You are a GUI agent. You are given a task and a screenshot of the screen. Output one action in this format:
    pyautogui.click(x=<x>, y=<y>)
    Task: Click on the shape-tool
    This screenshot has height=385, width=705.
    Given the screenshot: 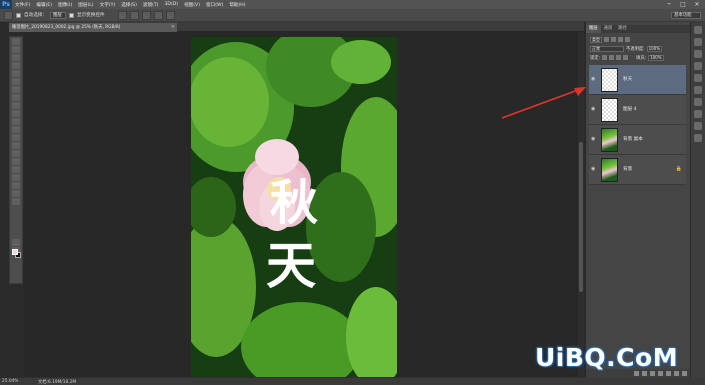 What is the action you would take?
    pyautogui.click(x=16, y=177)
    